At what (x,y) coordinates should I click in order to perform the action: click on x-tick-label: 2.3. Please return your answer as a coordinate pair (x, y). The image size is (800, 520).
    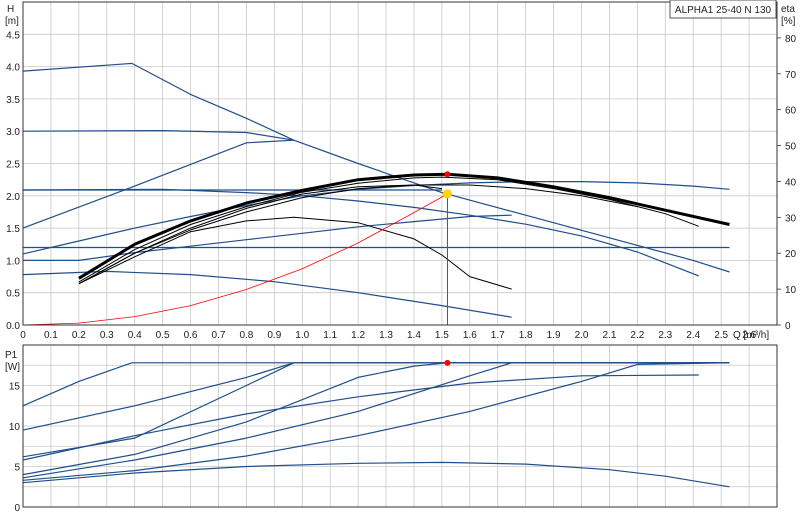
    Looking at the image, I should click on (665, 335).